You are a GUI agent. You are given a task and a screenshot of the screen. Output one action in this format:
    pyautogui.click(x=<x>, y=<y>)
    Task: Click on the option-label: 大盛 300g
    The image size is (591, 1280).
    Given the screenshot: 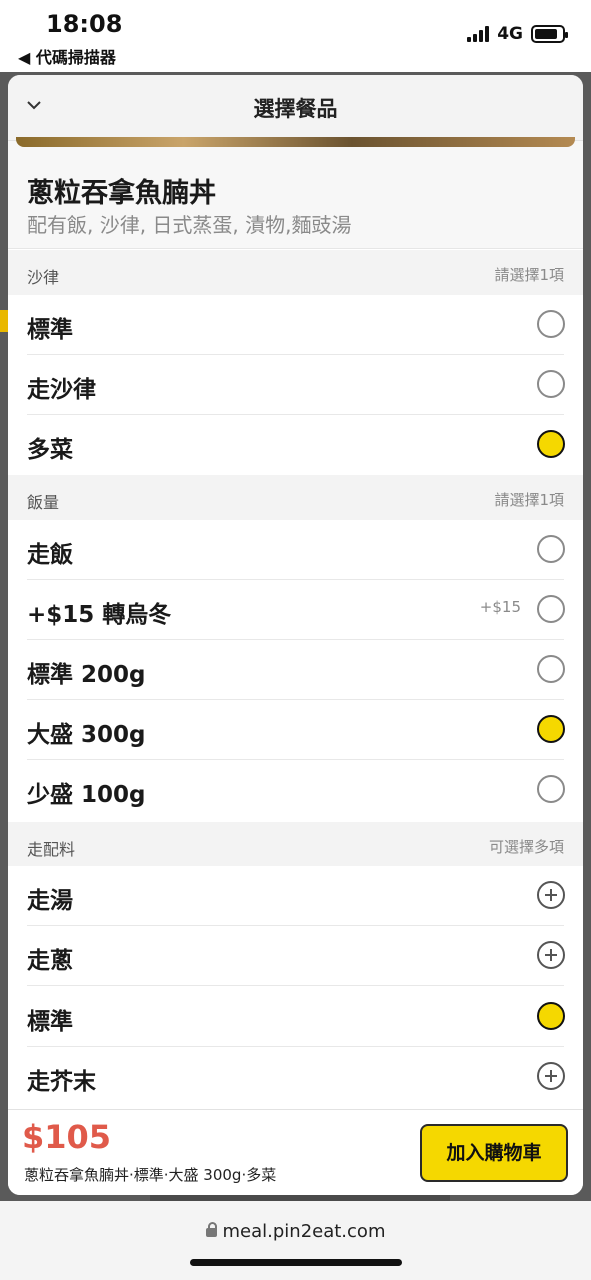 What is the action you would take?
    pyautogui.click(x=86, y=735)
    